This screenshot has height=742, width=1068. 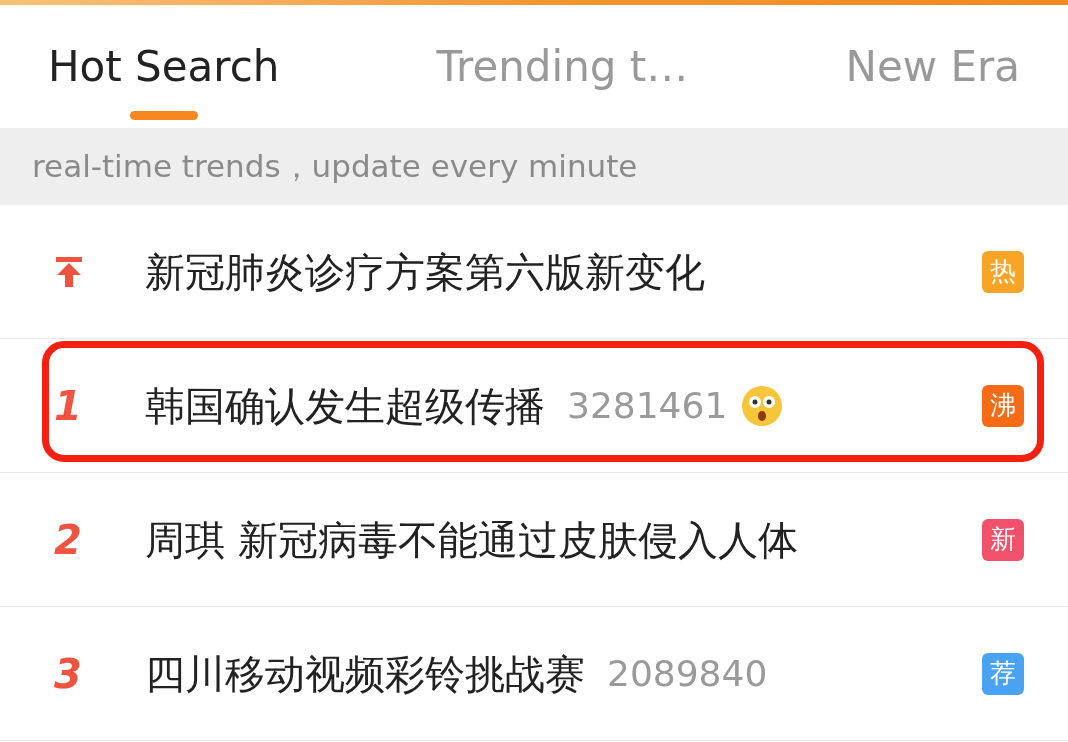 What do you see at coordinates (69, 271) in the screenshot?
I see `pin-arrow-icon` at bounding box center [69, 271].